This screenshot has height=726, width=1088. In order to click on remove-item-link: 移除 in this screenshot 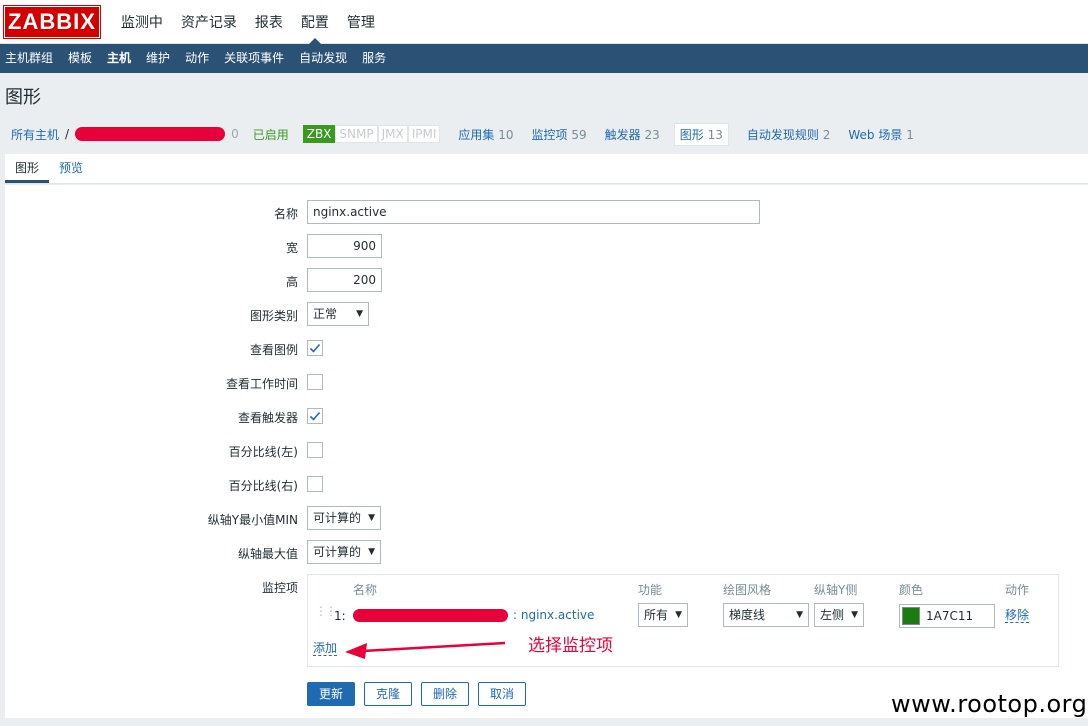, I will do `click(1017, 615)`.